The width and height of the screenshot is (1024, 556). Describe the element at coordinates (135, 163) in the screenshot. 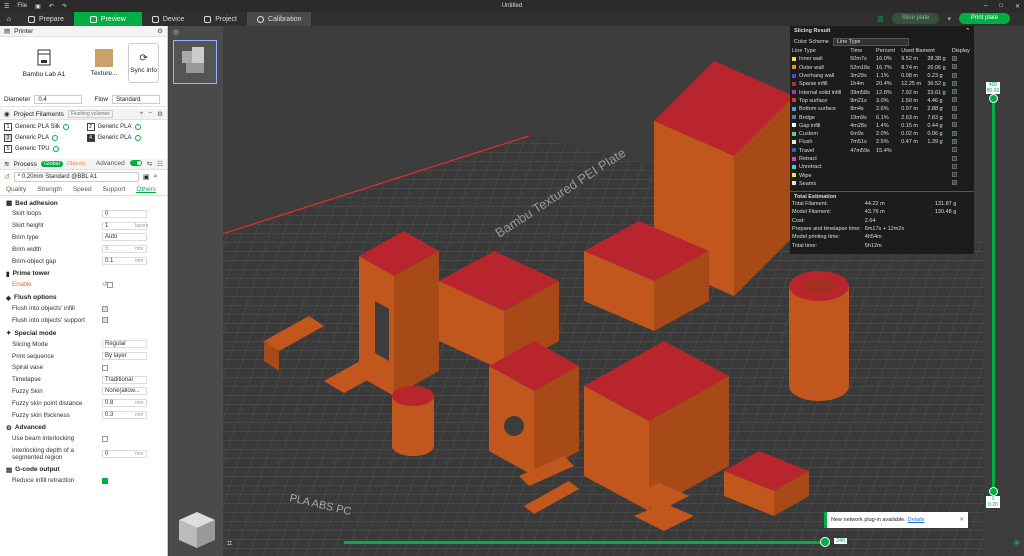

I see `advanced-toggle` at that location.